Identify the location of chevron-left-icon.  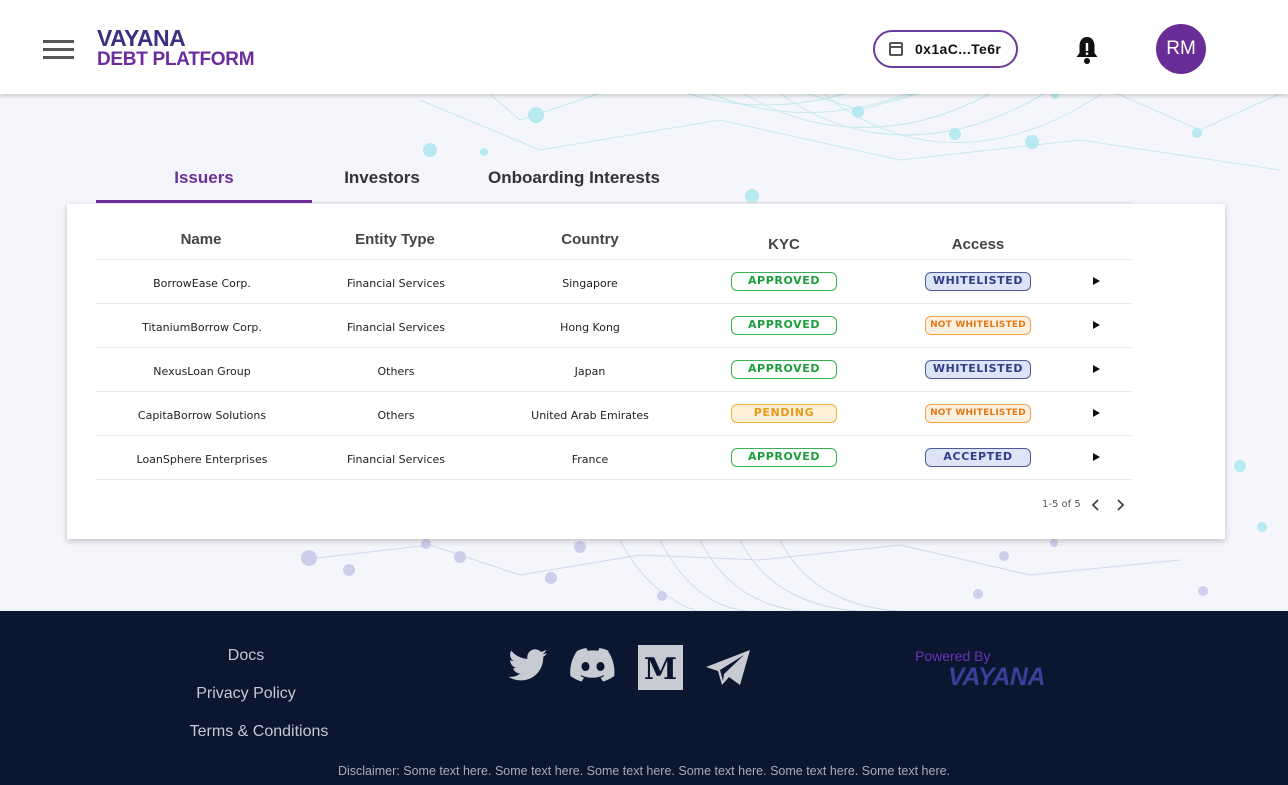
(1096, 505).